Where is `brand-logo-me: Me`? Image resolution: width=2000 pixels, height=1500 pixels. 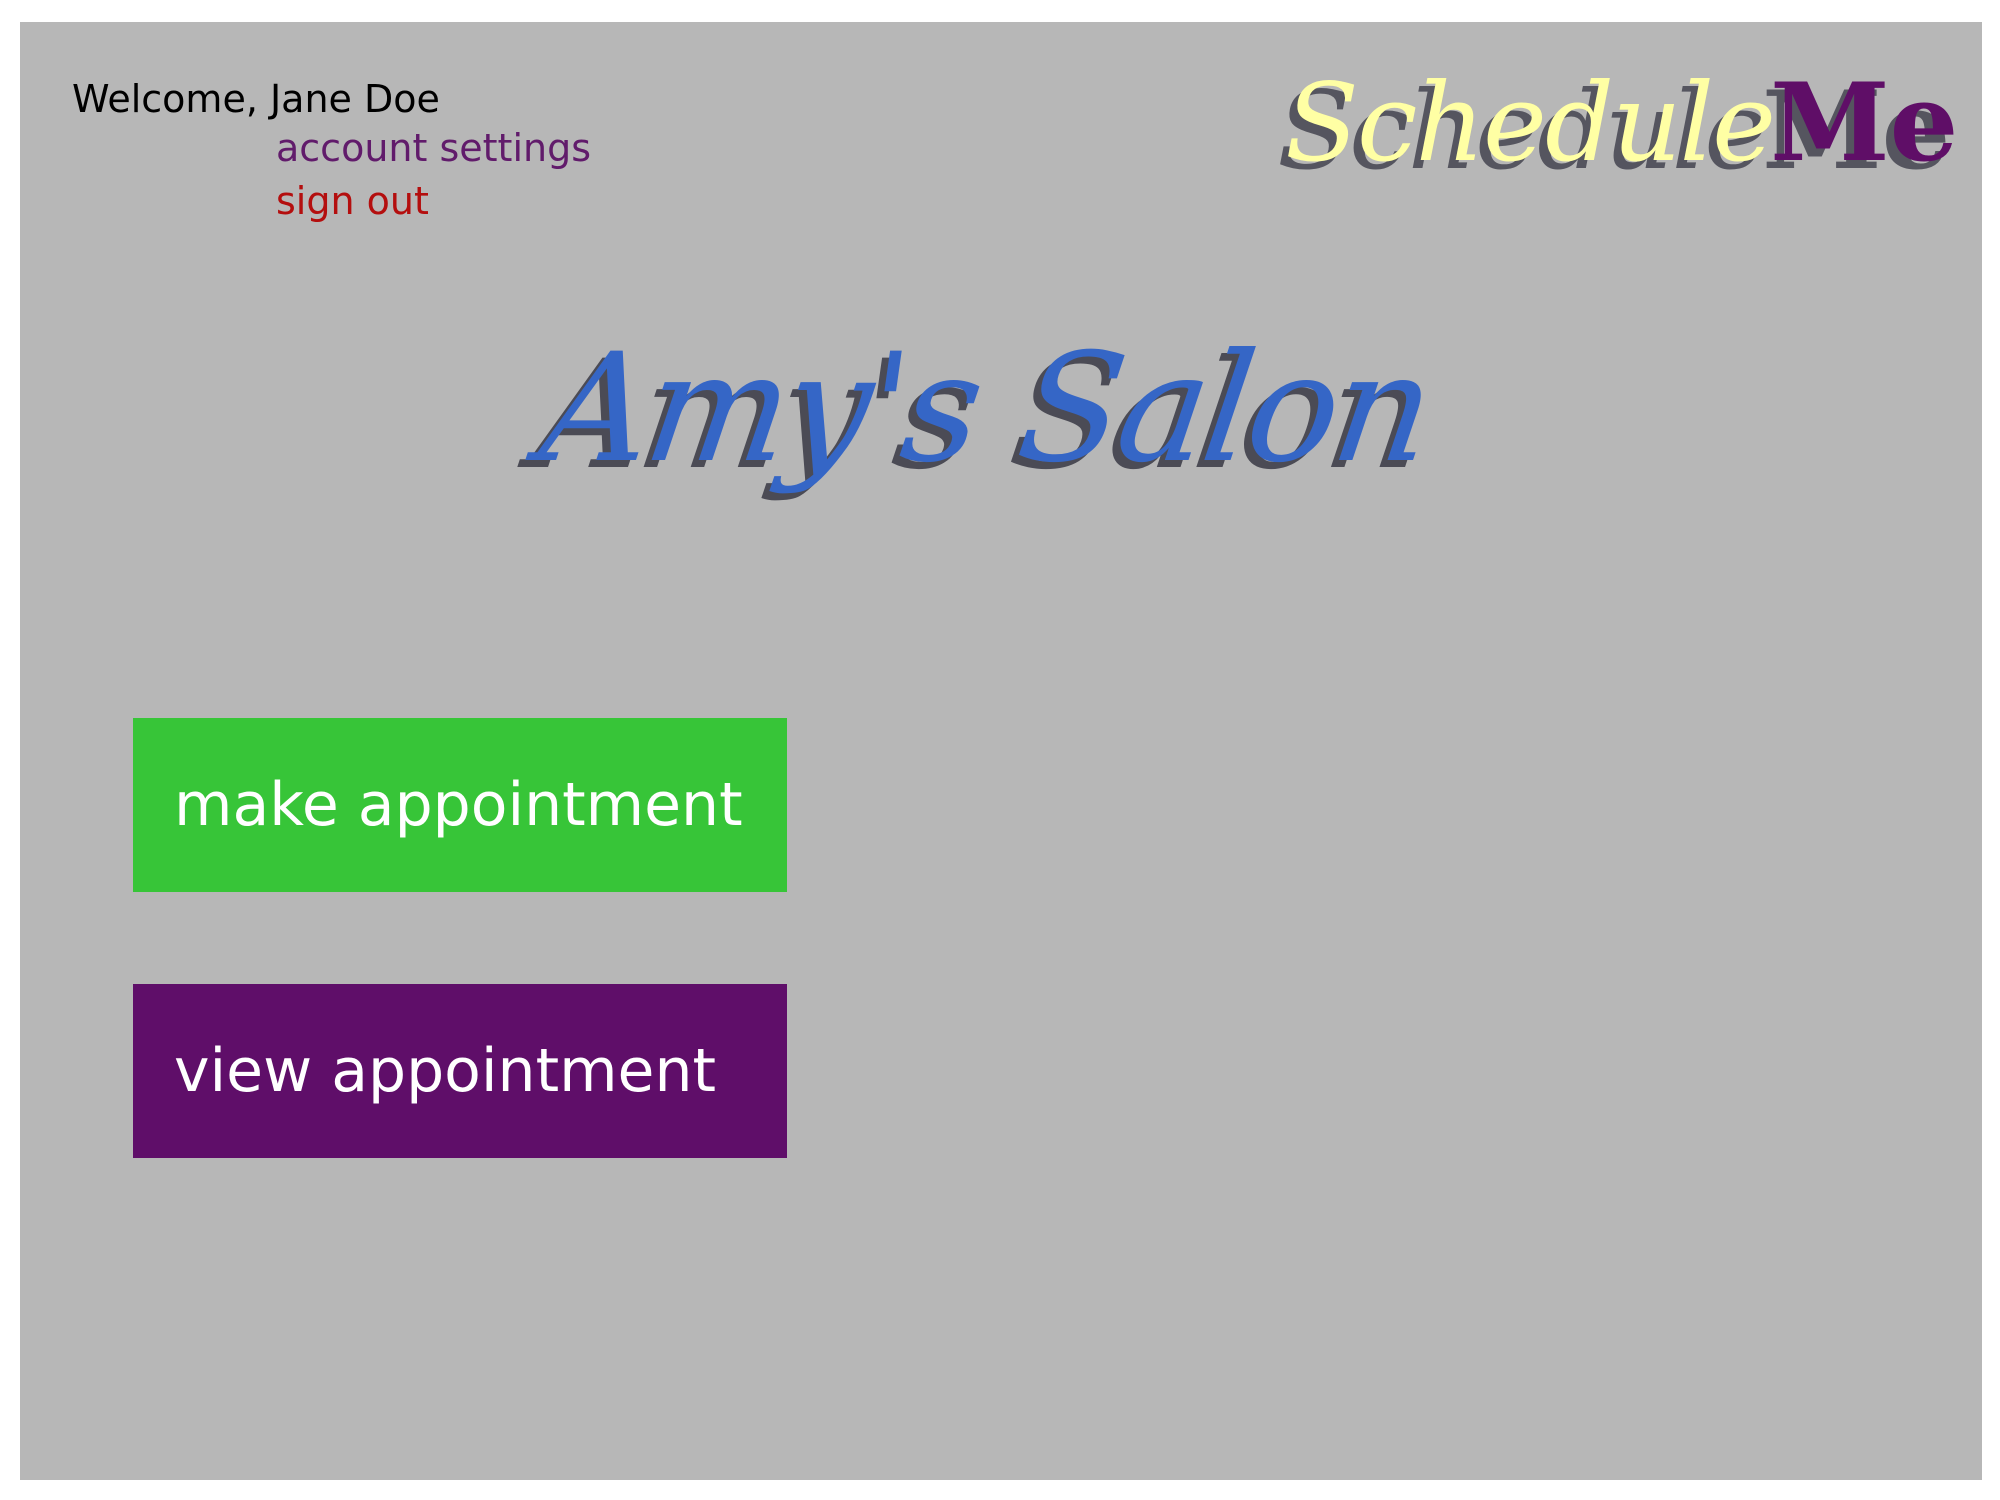 brand-logo-me: Me is located at coordinates (1864, 123).